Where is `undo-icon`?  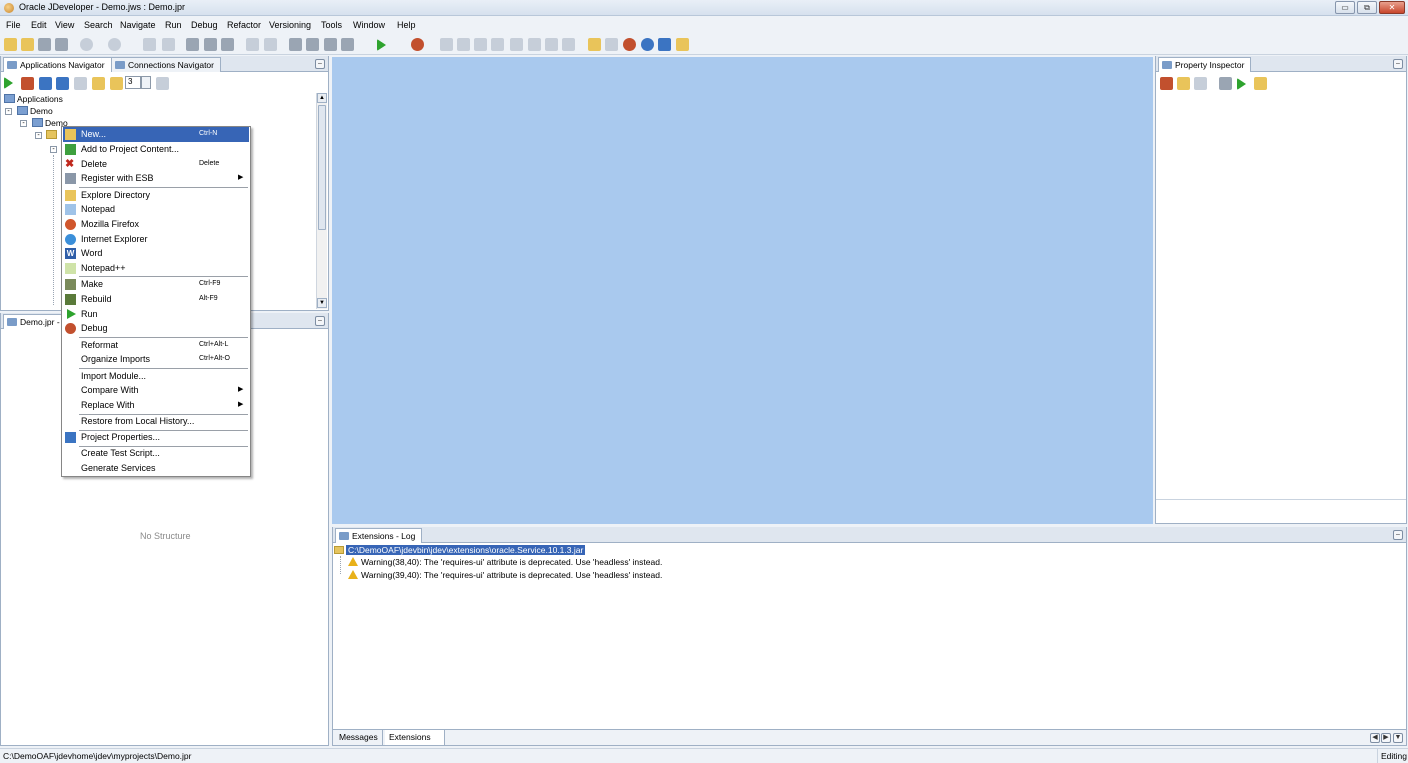
undo-icon is located at coordinates (149, 44).